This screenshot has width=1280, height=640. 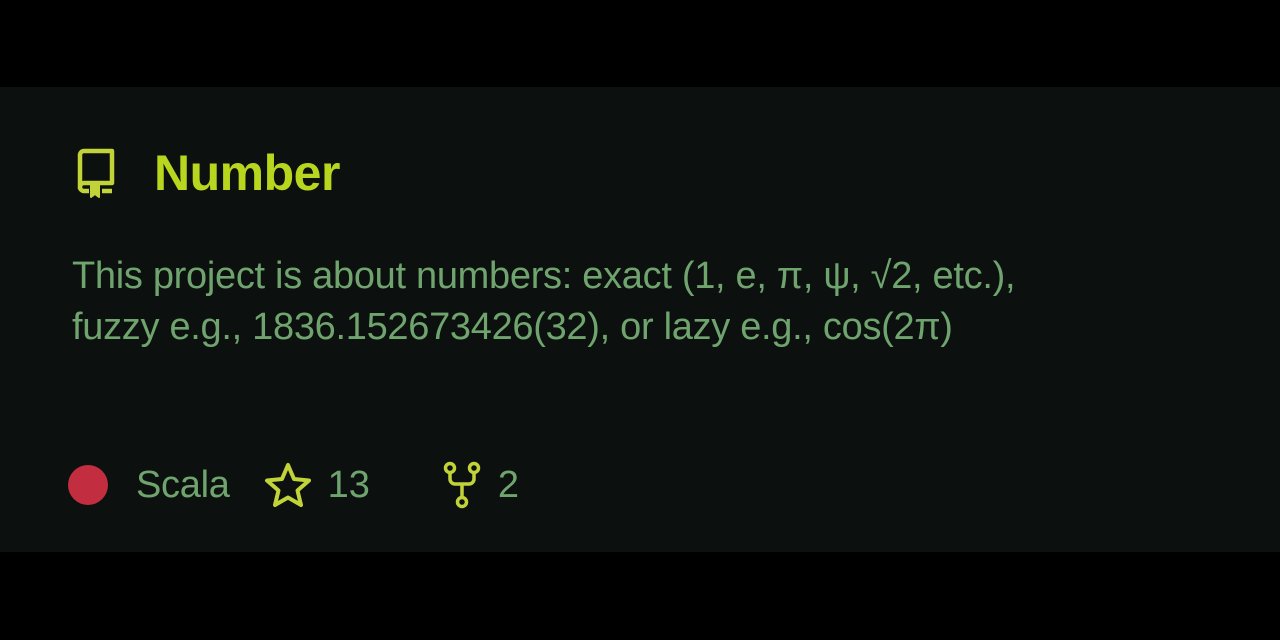 I want to click on repo-header: Number, so click(x=206, y=173).